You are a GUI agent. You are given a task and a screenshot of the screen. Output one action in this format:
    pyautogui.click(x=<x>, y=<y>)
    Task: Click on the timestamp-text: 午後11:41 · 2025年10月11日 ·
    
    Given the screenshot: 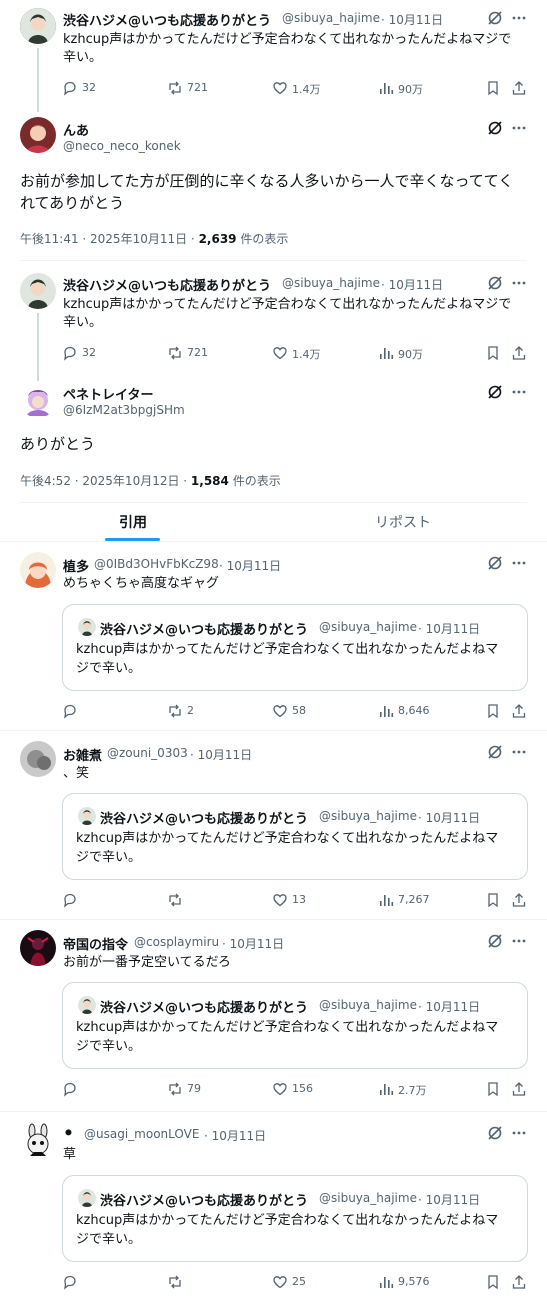 What is the action you would take?
    pyautogui.click(x=109, y=239)
    